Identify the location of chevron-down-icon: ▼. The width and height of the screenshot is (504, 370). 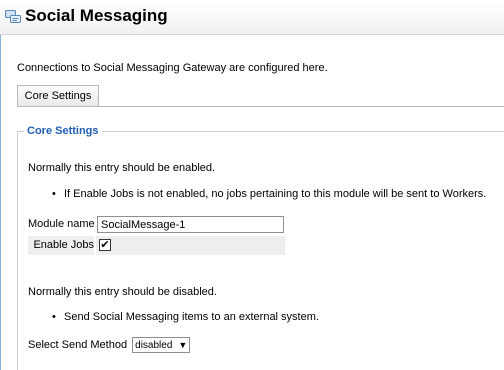
(183, 345).